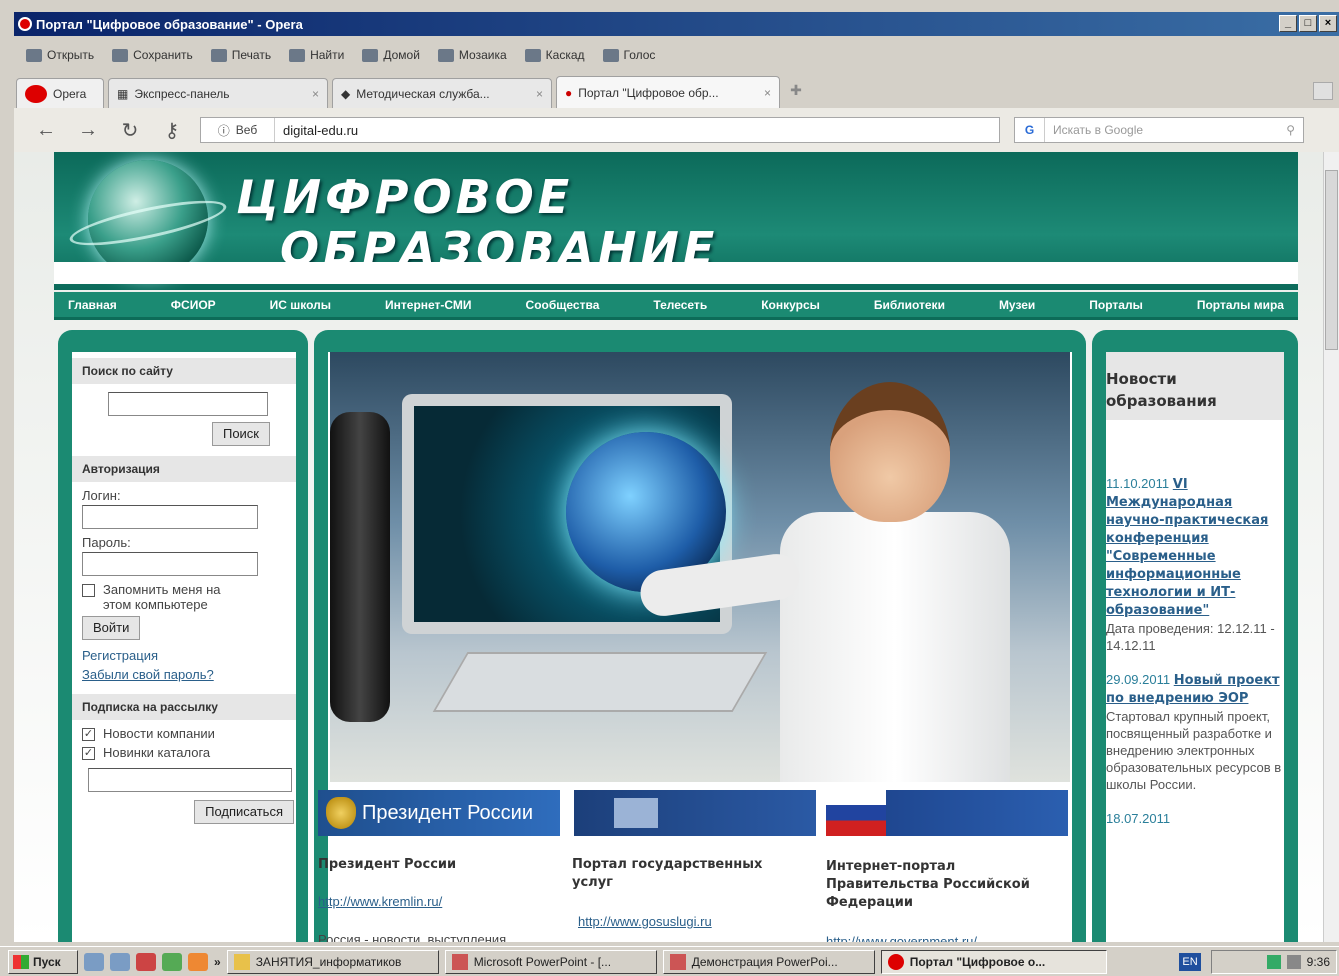  What do you see at coordinates (120, 961) in the screenshot?
I see `desktop-icon` at bounding box center [120, 961].